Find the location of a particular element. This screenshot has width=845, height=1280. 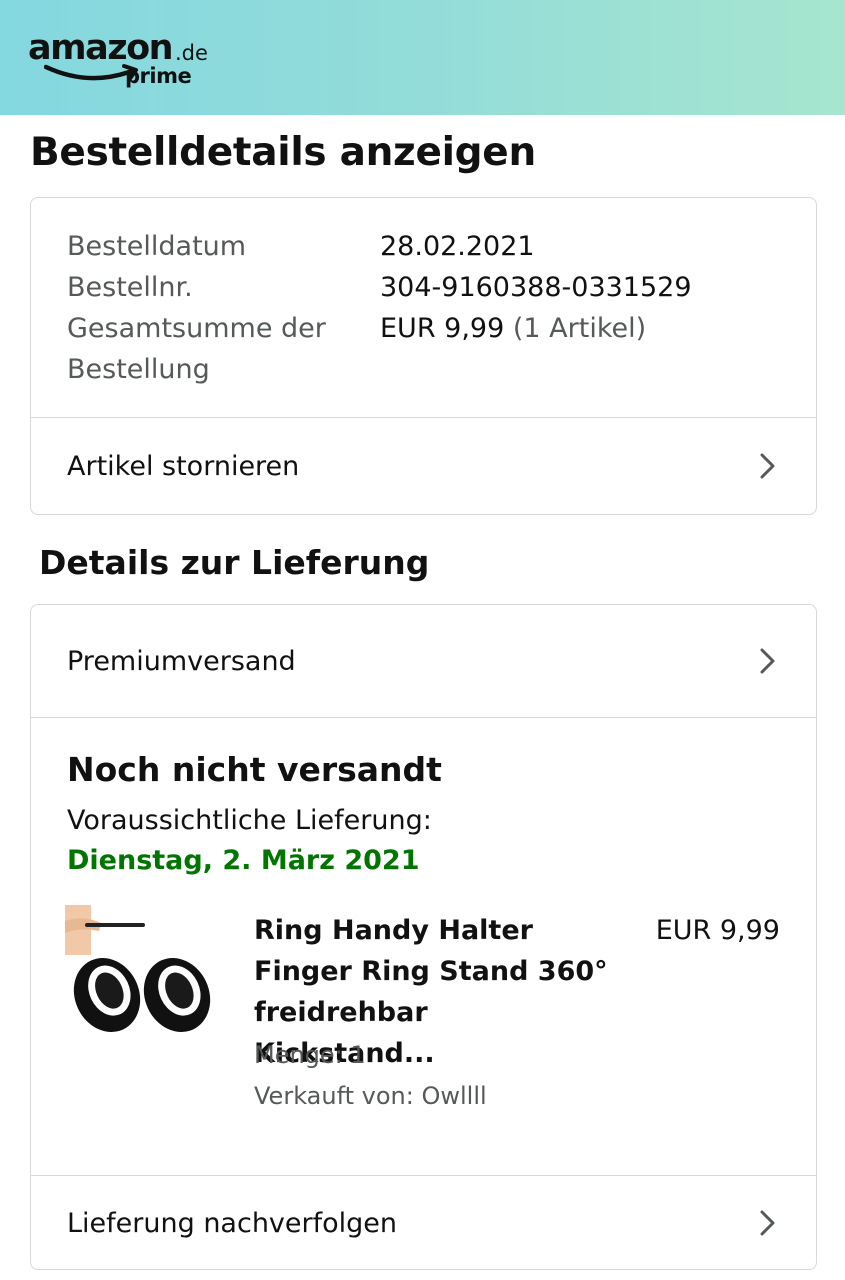

app-header: amazon .de prime is located at coordinates (422, 57).